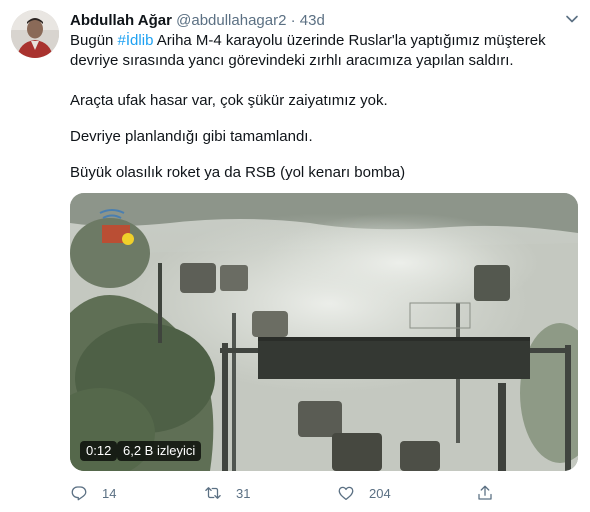 This screenshot has width=590, height=512. Describe the element at coordinates (243, 493) in the screenshot. I see `retweet-count: 31` at that location.